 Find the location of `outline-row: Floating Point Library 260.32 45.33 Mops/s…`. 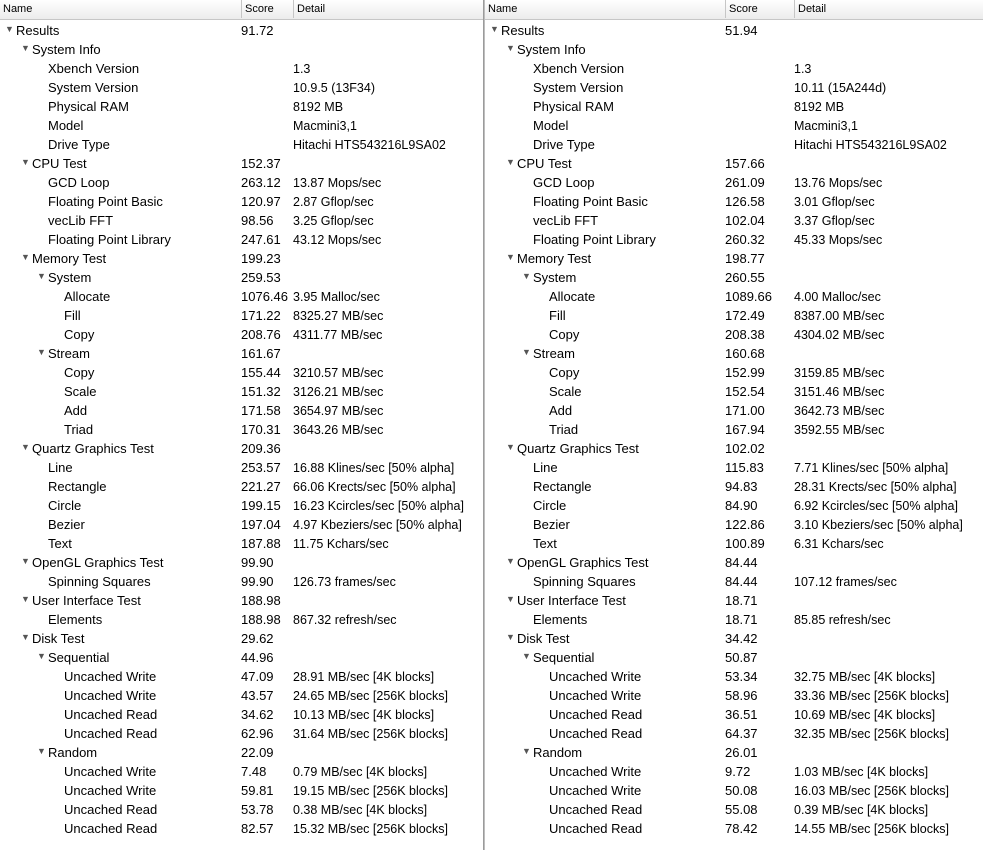

outline-row: Floating Point Library 260.32 45.33 Mops/s… is located at coordinates (734, 238).